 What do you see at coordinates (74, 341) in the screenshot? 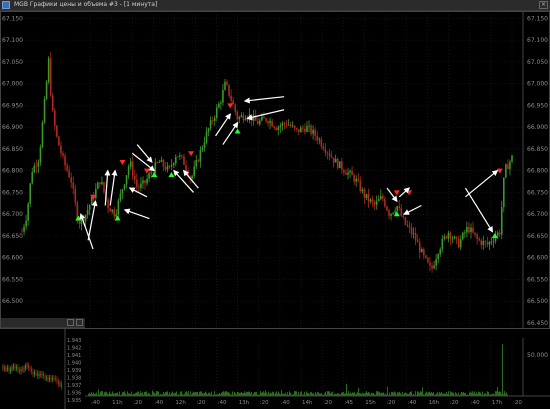
I see `mini-price-tick: 1.943` at bounding box center [74, 341].